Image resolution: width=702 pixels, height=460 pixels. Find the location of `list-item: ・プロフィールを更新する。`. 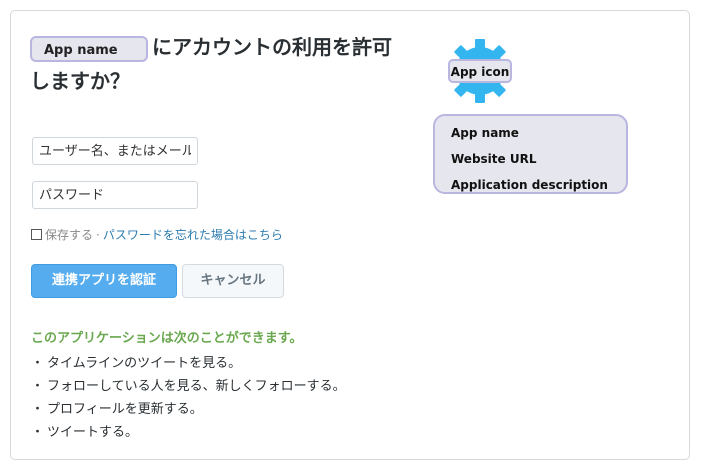

list-item: ・プロフィールを更新する。 is located at coordinates (188, 409).